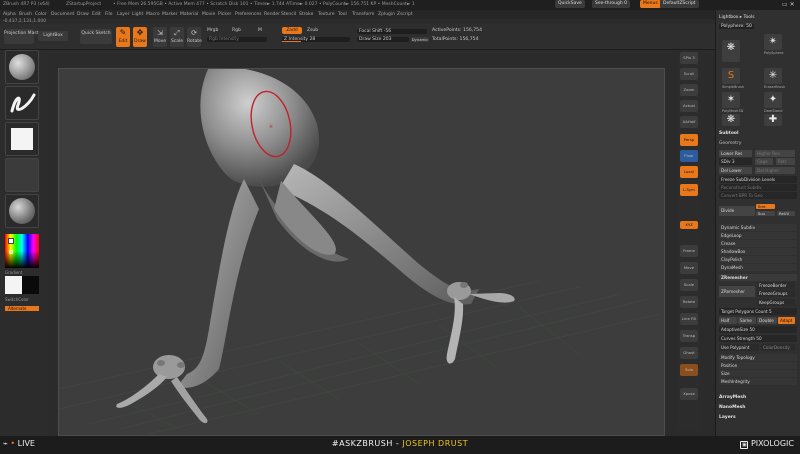 The height and width of the screenshot is (454, 800). Describe the element at coordinates (140, 37) in the screenshot. I see `draw-button: ✥ Draw` at that location.